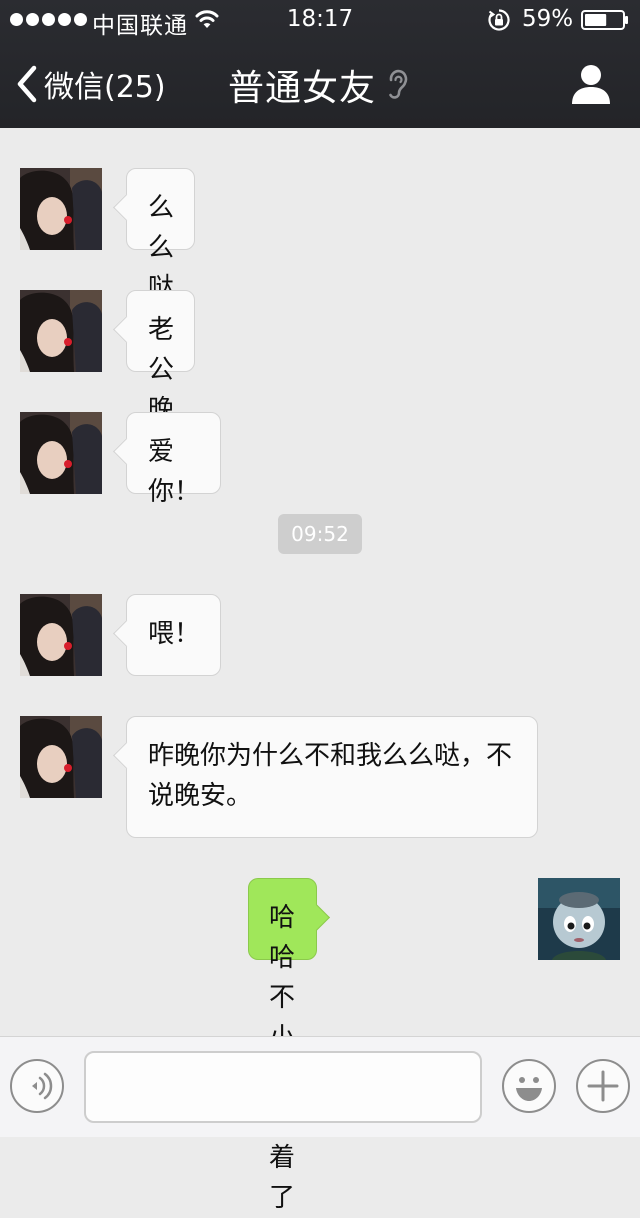  I want to click on emoji-button, so click(529, 1086).